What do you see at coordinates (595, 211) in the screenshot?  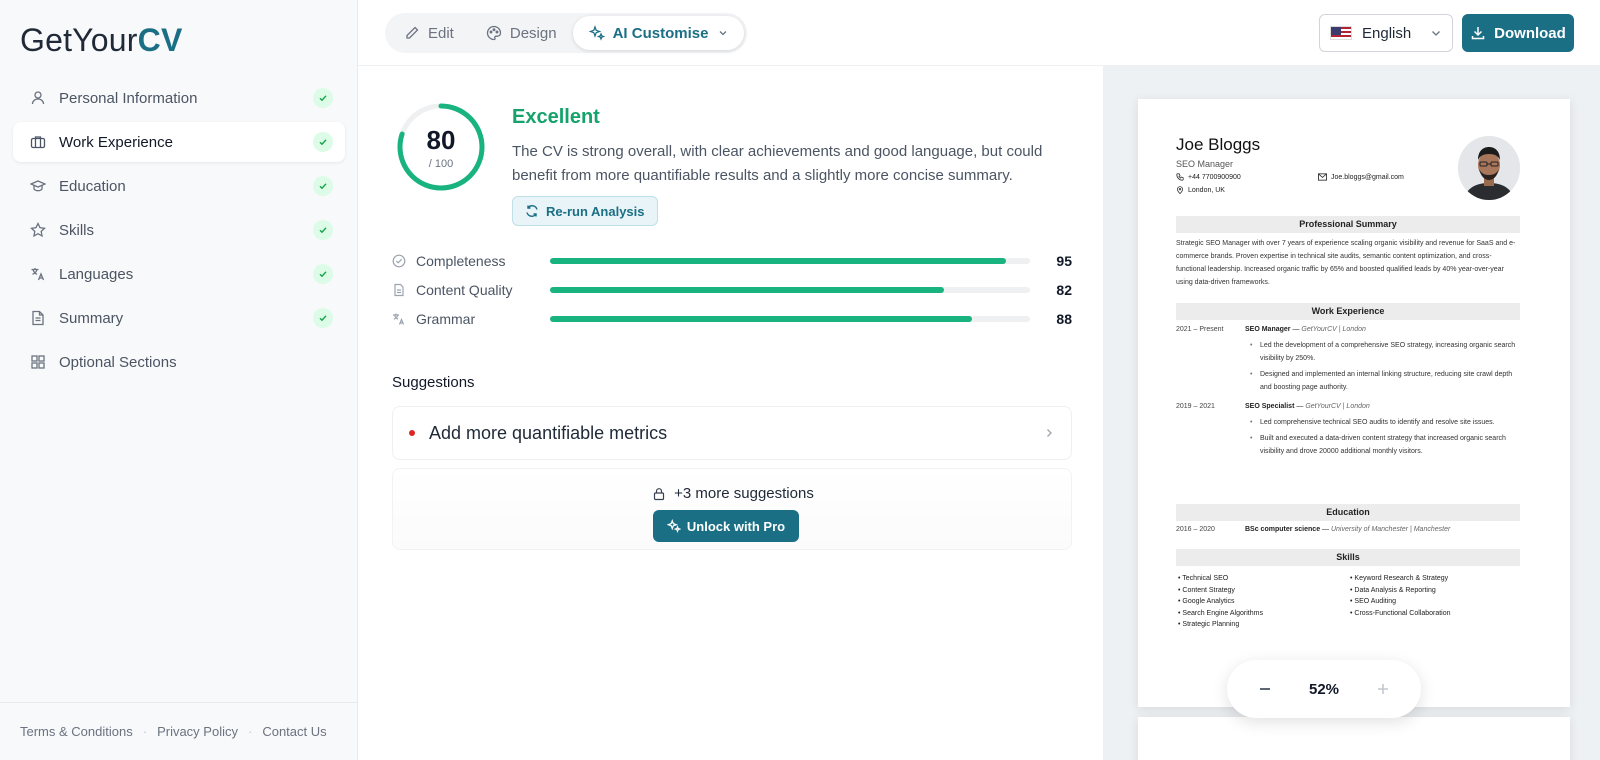 I see `rerun-label: Re-run Analysis` at bounding box center [595, 211].